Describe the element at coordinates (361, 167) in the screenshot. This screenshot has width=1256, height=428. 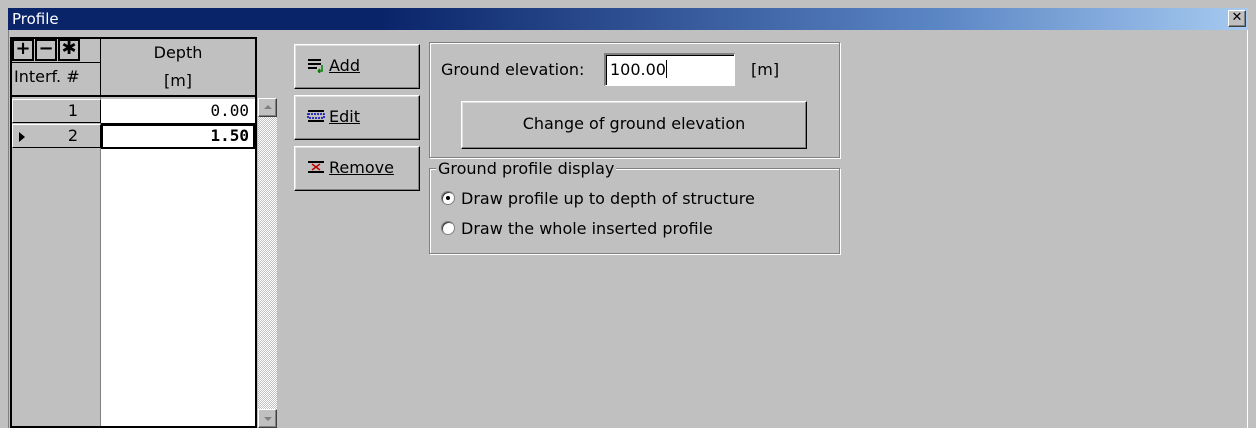
I see `remove-button-label: Remove` at that location.